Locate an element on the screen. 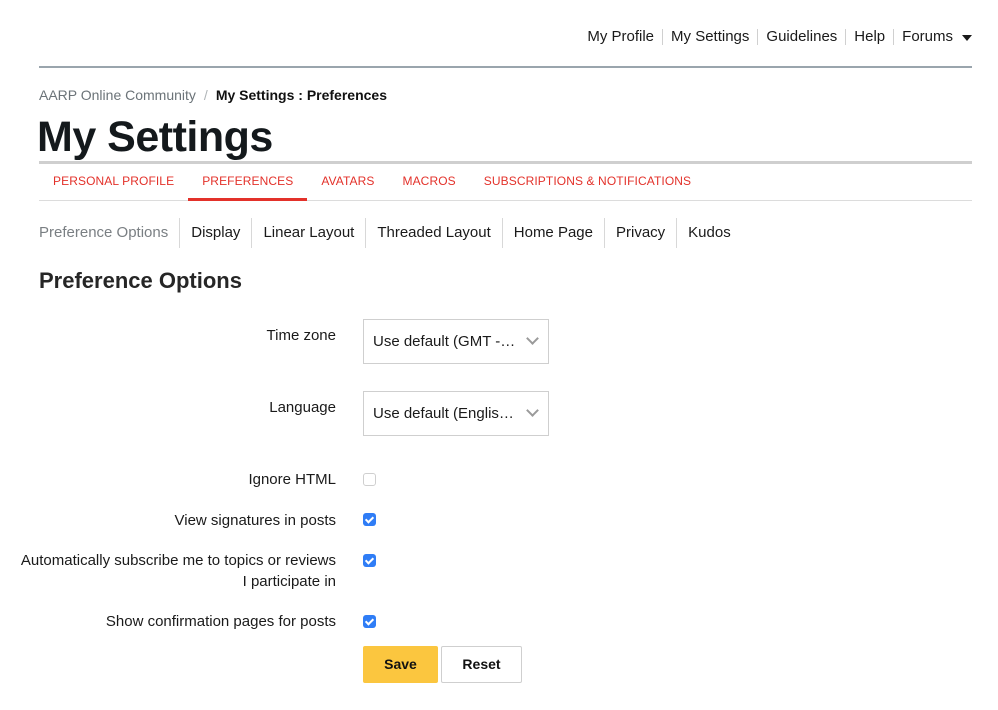 The width and height of the screenshot is (998, 710). header-divider is located at coordinates (505, 67).